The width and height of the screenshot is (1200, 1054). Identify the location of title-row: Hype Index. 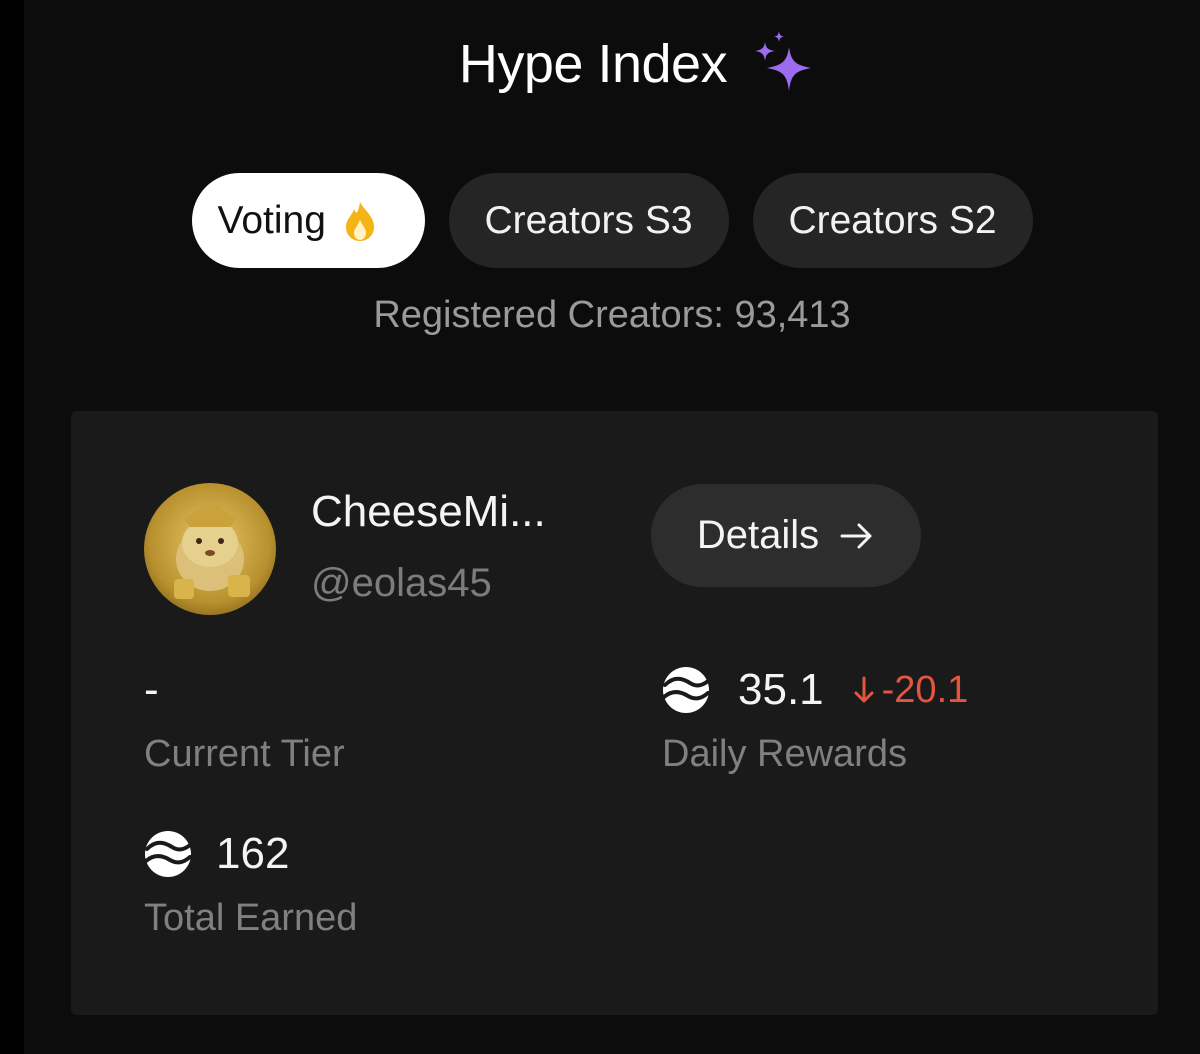
(612, 64).